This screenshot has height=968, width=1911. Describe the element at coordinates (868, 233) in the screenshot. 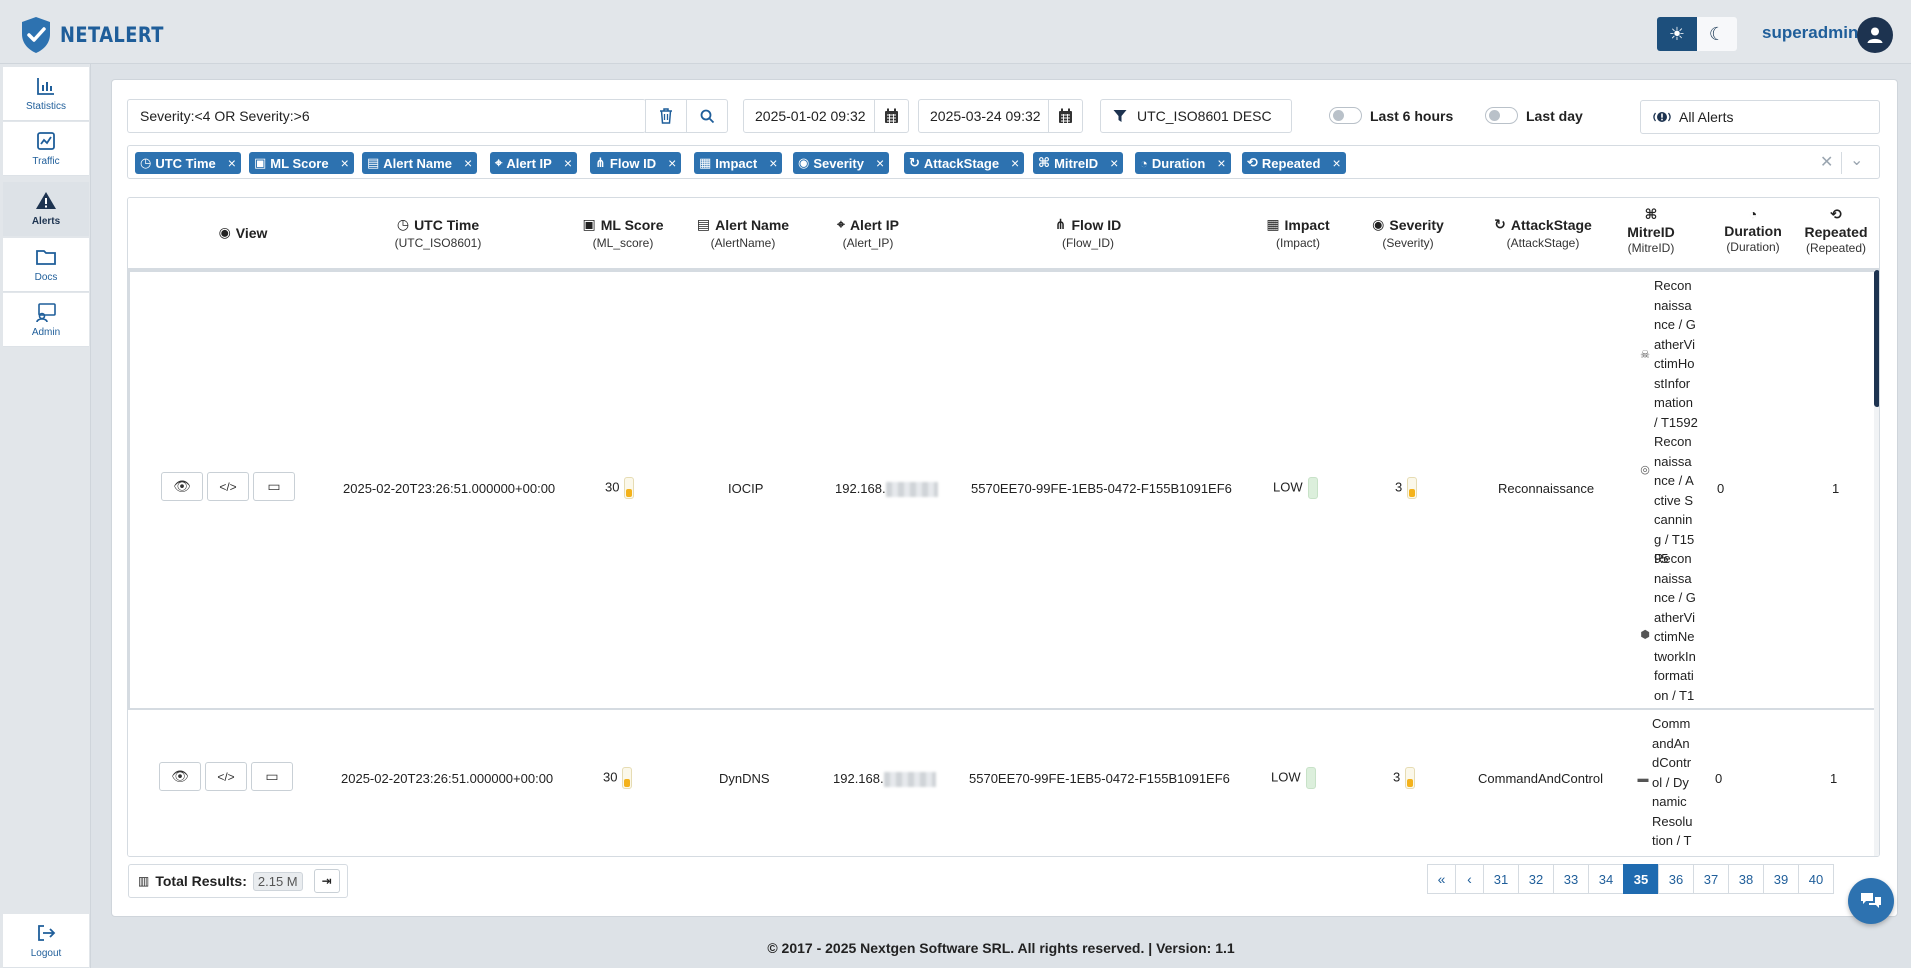

I see `th-alert-ip: ⌖ Alert IP (Alert_IP)` at that location.